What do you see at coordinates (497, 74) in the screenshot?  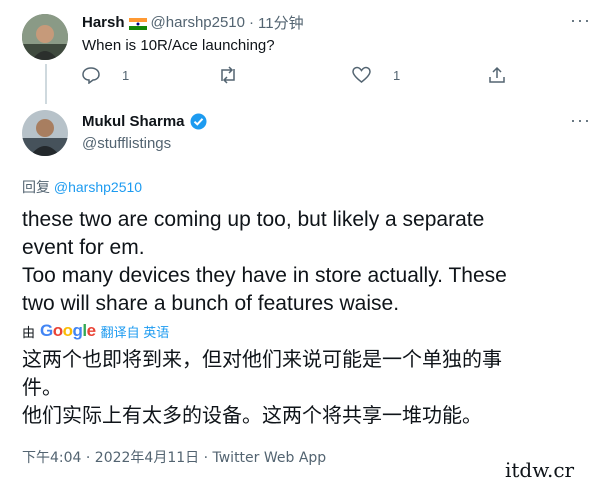 I see `share-icon` at bounding box center [497, 74].